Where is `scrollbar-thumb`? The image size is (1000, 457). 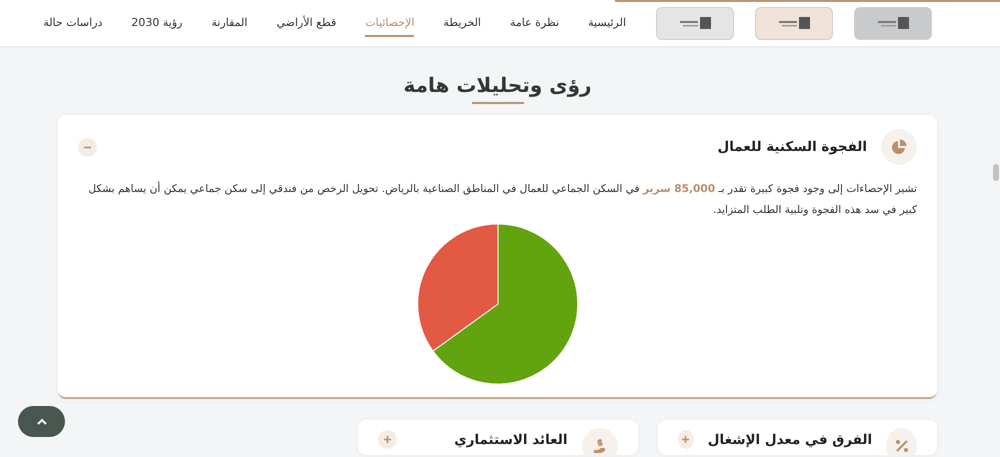
scrollbar-thumb is located at coordinates (996, 172).